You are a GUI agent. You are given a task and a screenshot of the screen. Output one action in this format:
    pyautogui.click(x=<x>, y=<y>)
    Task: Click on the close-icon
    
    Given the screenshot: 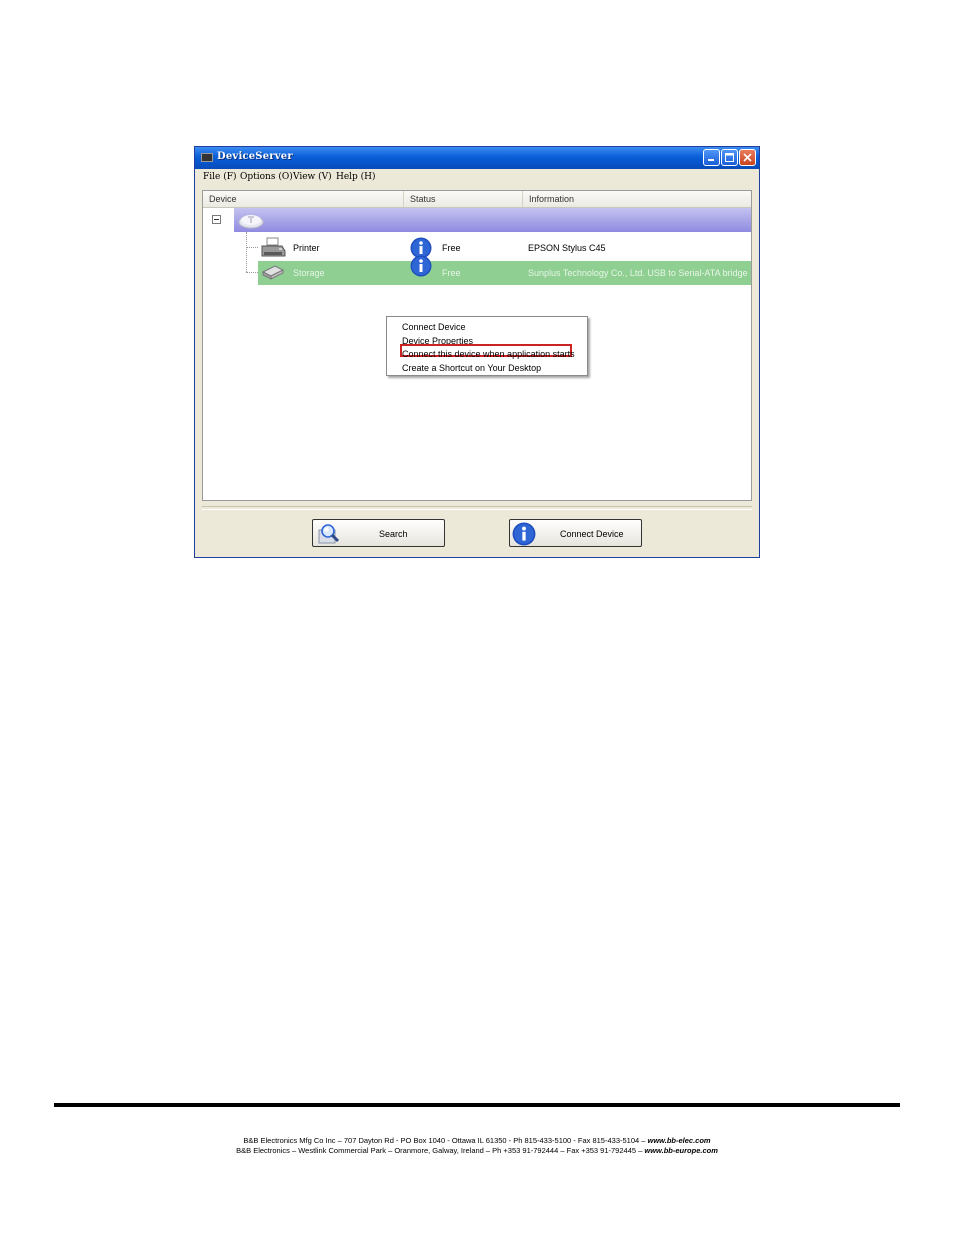 What is the action you would take?
    pyautogui.click(x=747, y=157)
    